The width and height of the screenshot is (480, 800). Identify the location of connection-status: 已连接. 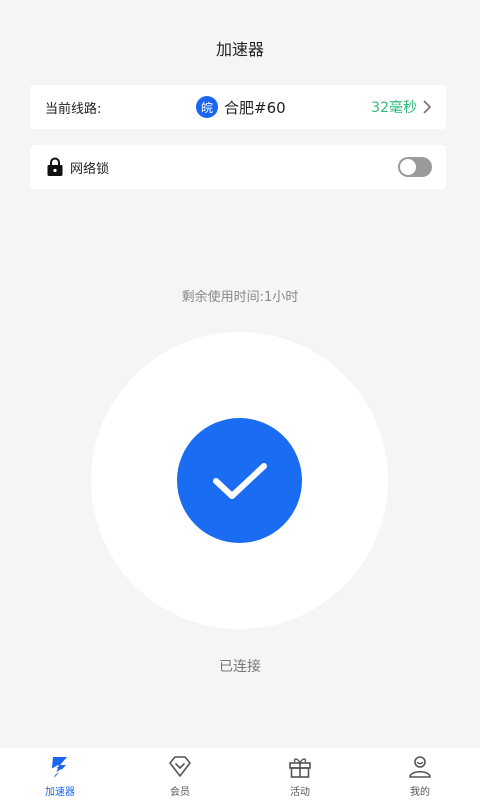
(240, 667).